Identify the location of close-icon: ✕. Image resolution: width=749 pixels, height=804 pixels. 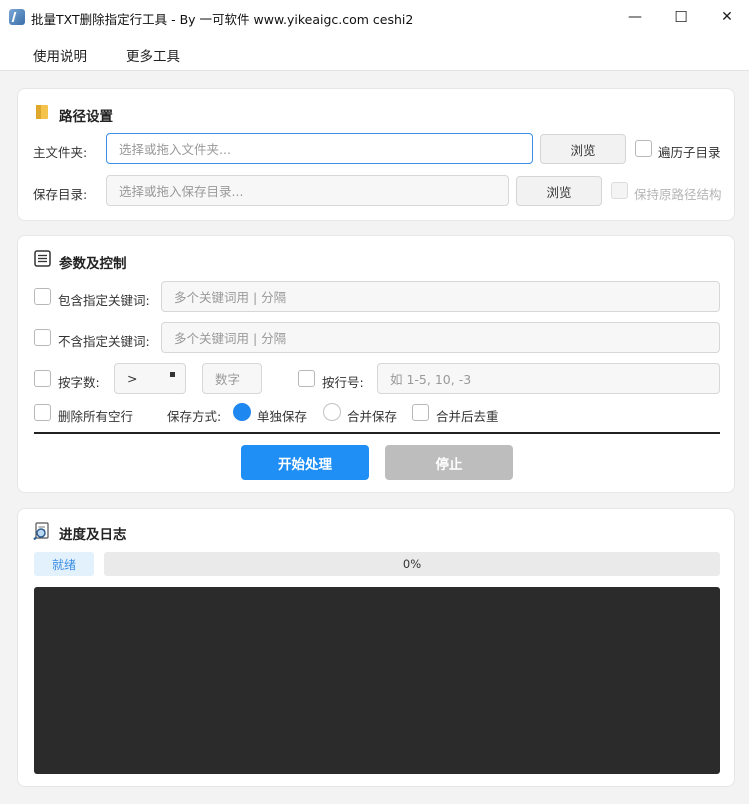
(727, 17).